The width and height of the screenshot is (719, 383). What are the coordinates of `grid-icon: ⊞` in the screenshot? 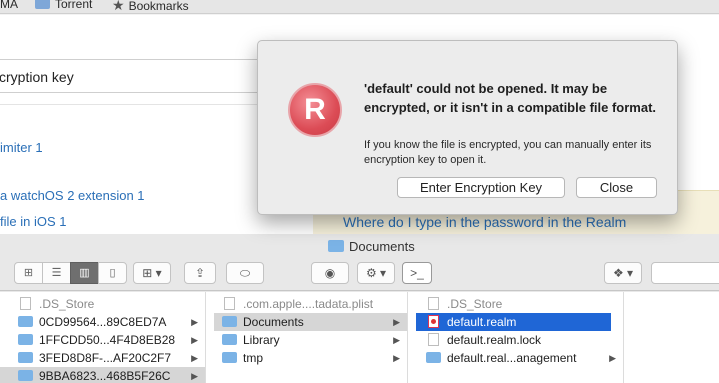 It's located at (28, 273).